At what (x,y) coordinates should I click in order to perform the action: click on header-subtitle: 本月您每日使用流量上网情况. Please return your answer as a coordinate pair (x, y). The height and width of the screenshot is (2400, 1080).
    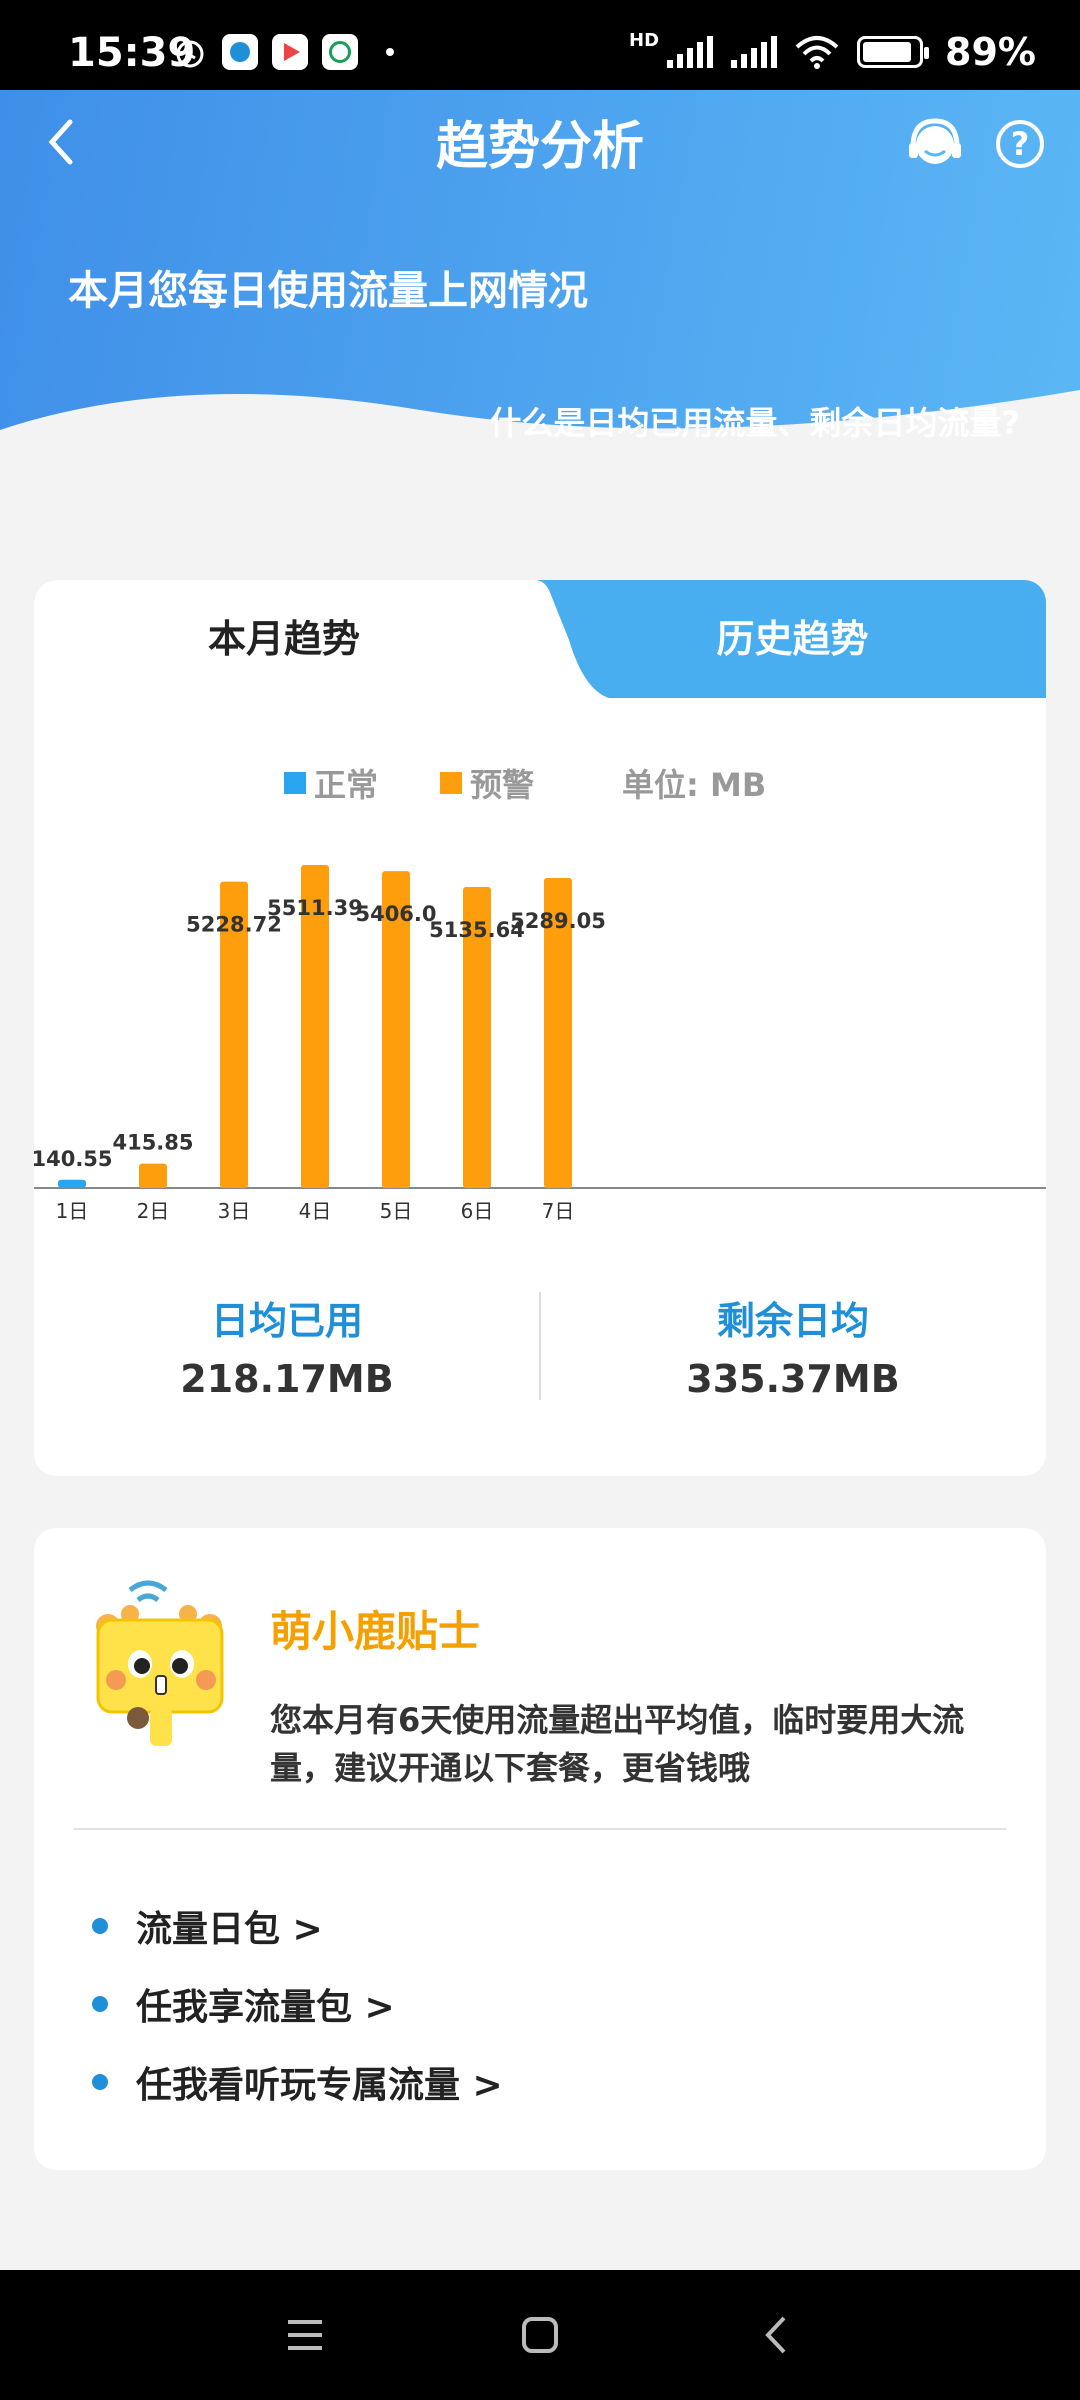
    Looking at the image, I should click on (328, 291).